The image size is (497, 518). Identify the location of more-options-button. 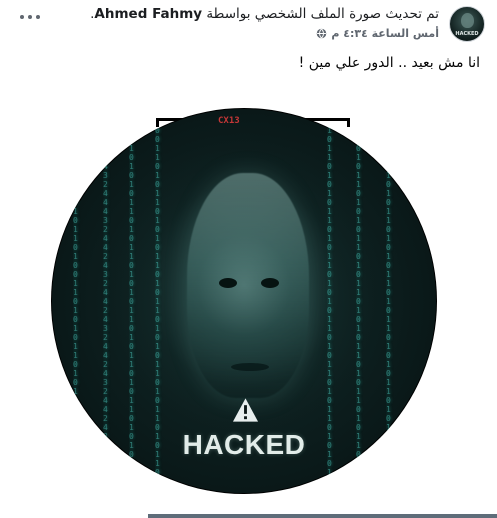
(30, 17).